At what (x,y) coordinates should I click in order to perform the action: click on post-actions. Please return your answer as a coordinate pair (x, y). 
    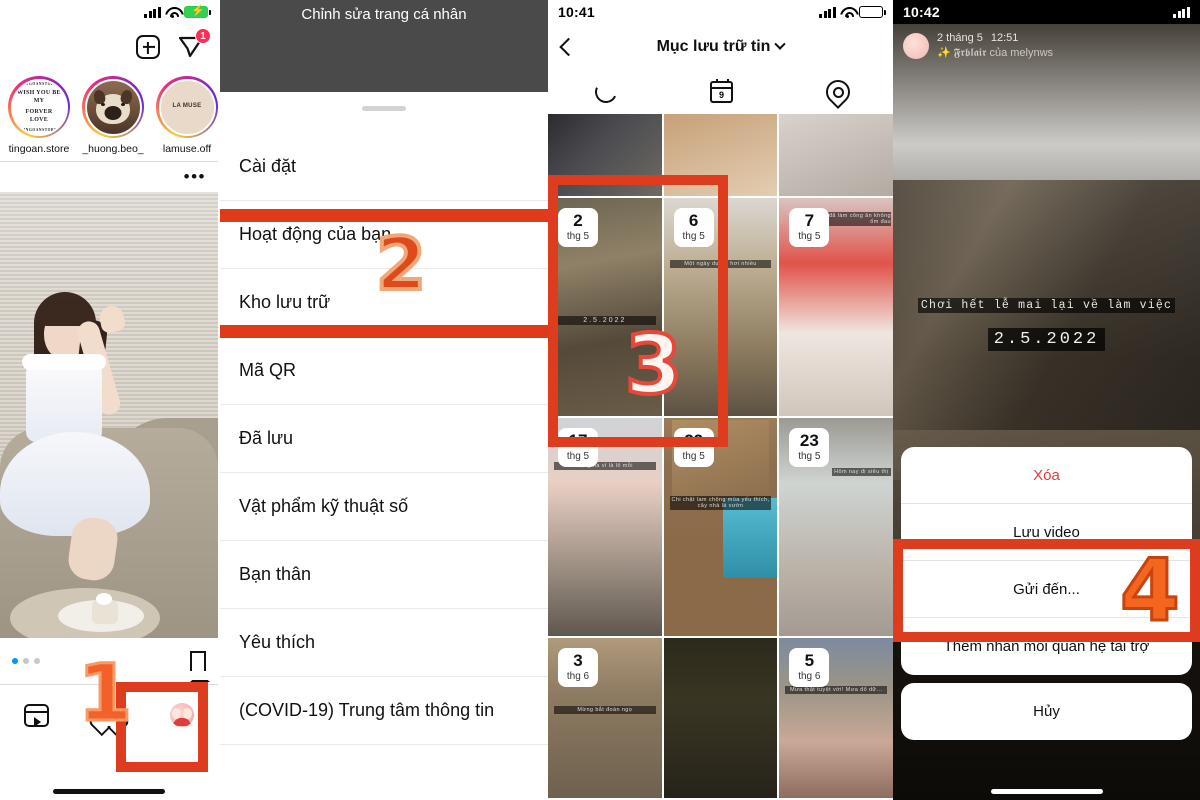
    Looking at the image, I should click on (109, 661).